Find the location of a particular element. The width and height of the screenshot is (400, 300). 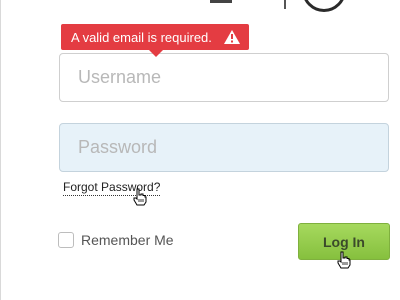

remember-me-label: Remember Me is located at coordinates (127, 240).